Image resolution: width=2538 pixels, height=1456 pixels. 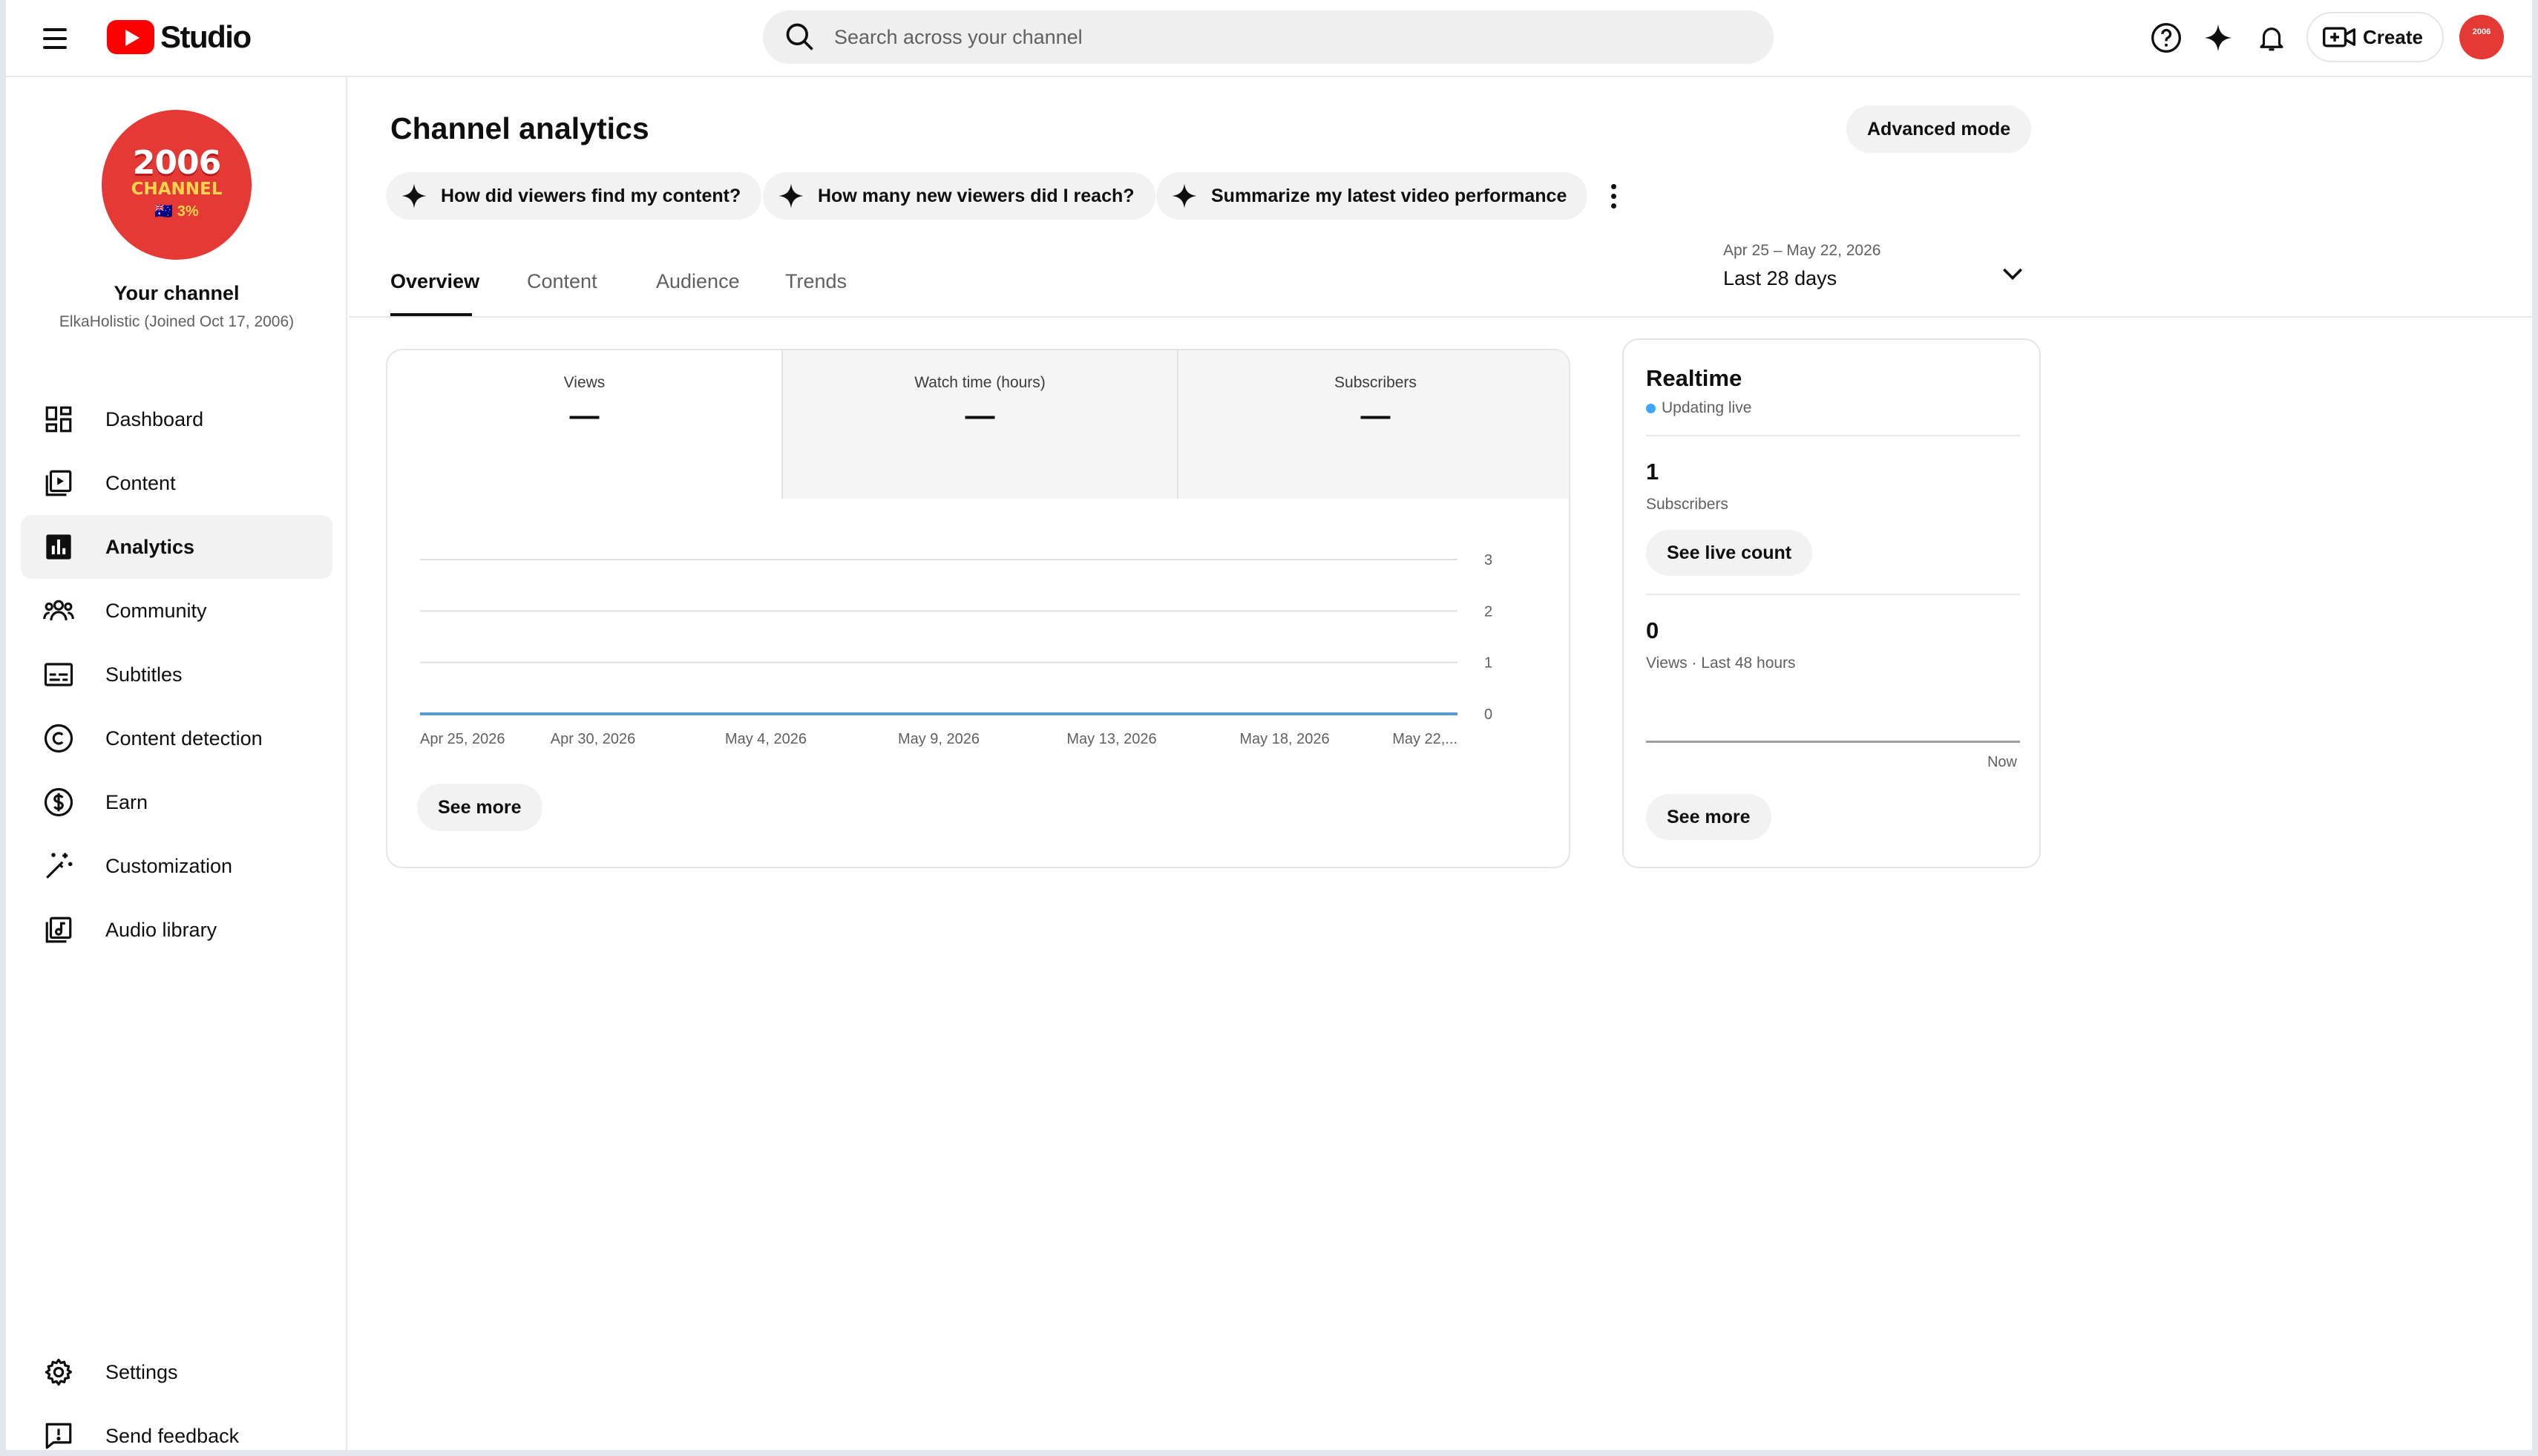 What do you see at coordinates (2166, 38) in the screenshot?
I see `help-icon` at bounding box center [2166, 38].